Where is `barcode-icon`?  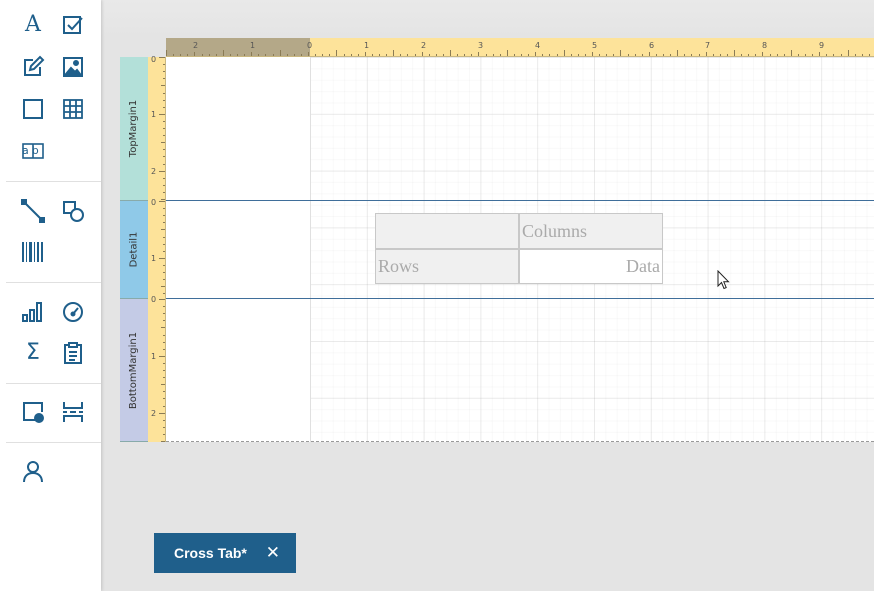
barcode-icon is located at coordinates (33, 252).